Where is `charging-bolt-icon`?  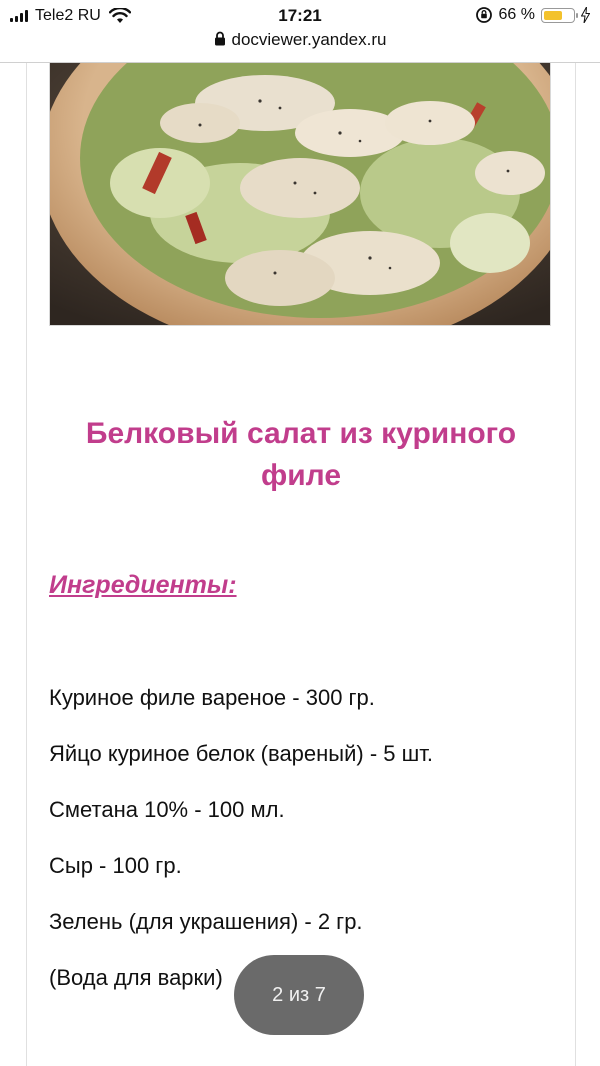 charging-bolt-icon is located at coordinates (585, 15).